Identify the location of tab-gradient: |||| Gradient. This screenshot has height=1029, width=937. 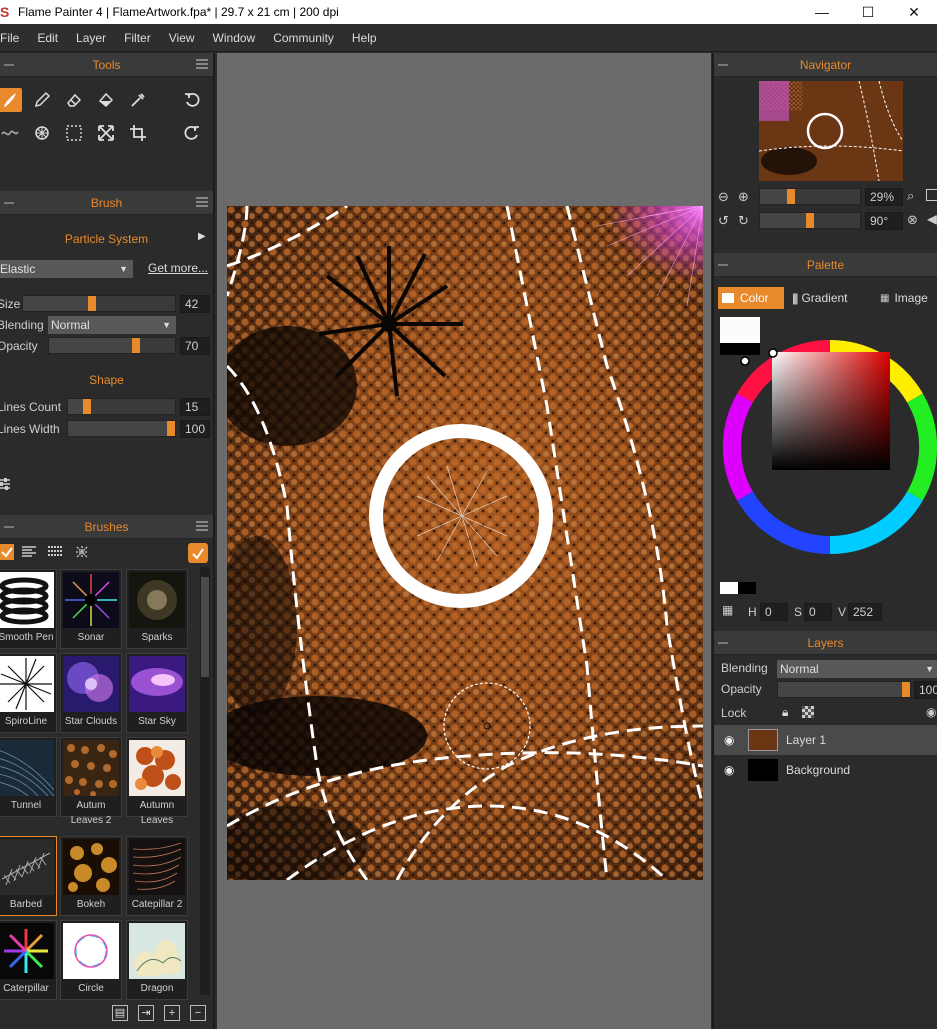
(830, 298).